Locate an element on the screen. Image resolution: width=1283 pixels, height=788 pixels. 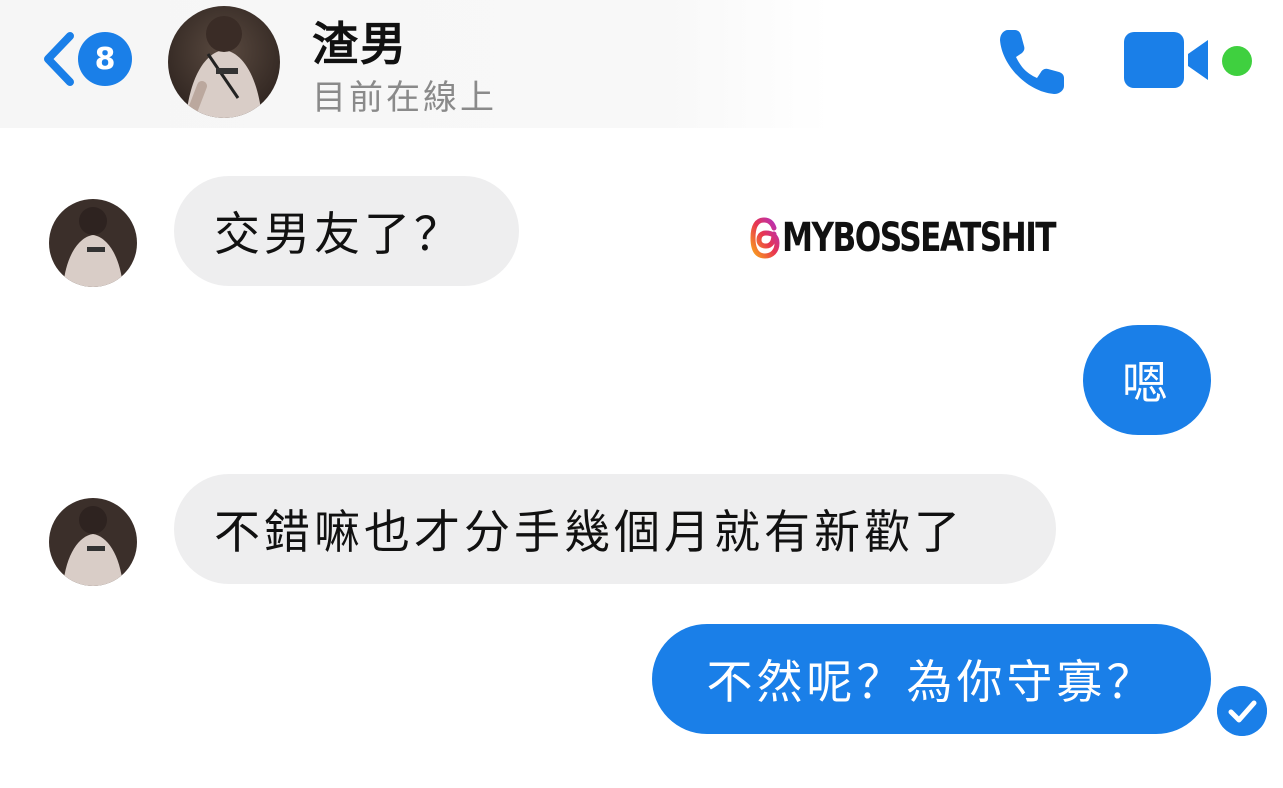
threads-logo-icon is located at coordinates (765, 238).